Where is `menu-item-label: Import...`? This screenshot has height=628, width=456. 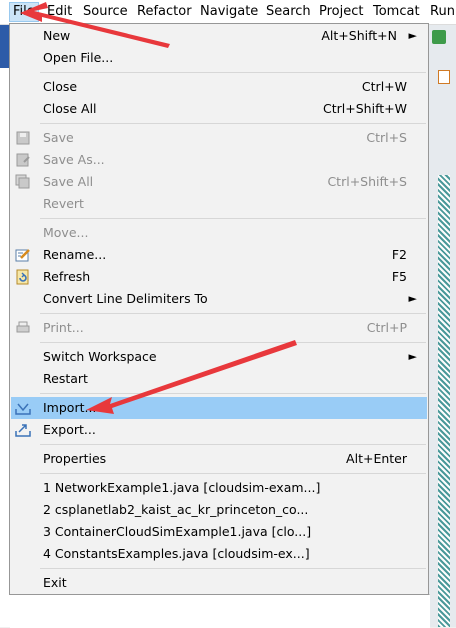
menu-item-label: Import... is located at coordinates (70, 407).